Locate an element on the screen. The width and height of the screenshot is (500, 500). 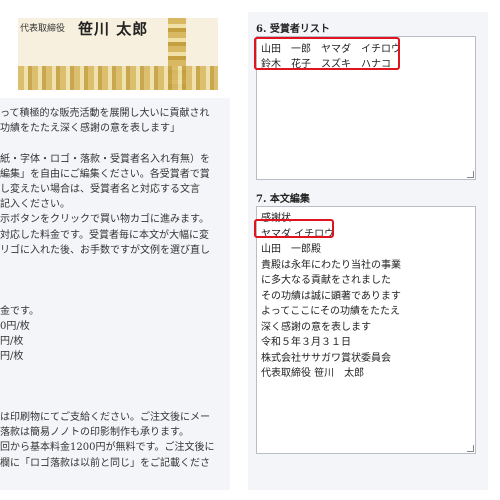
instruction-line: リゴに入れた後、お手数ですが文例を選び直し is located at coordinates (105, 250).